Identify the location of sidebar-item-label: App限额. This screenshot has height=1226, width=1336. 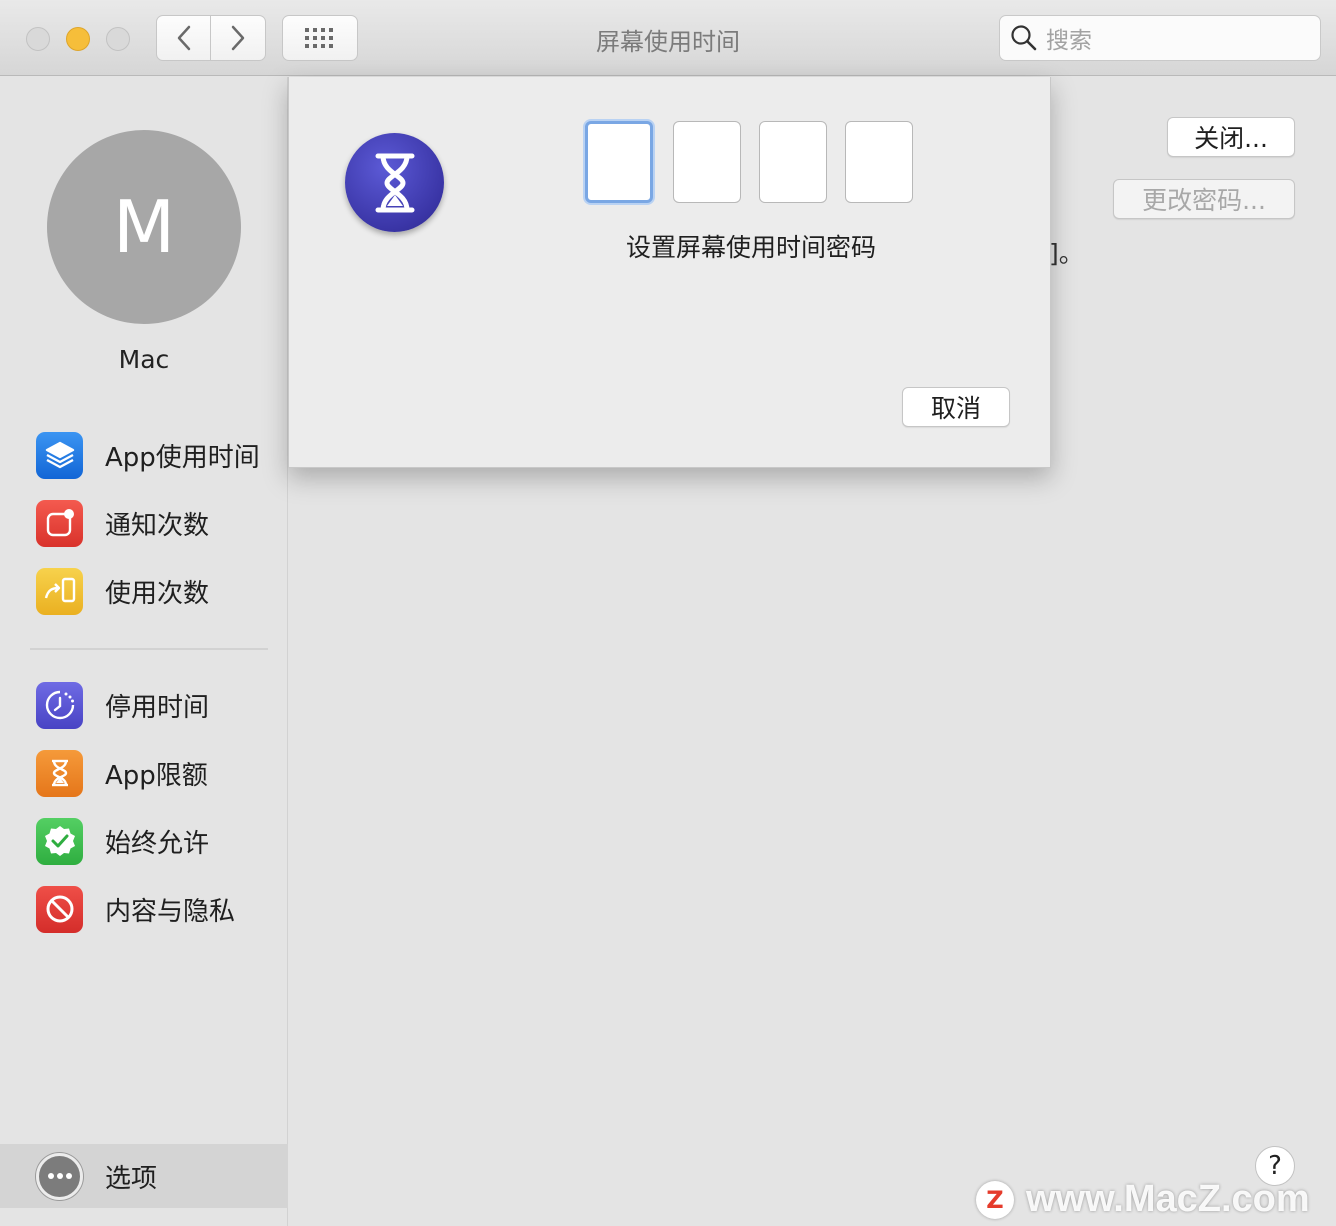
(156, 775).